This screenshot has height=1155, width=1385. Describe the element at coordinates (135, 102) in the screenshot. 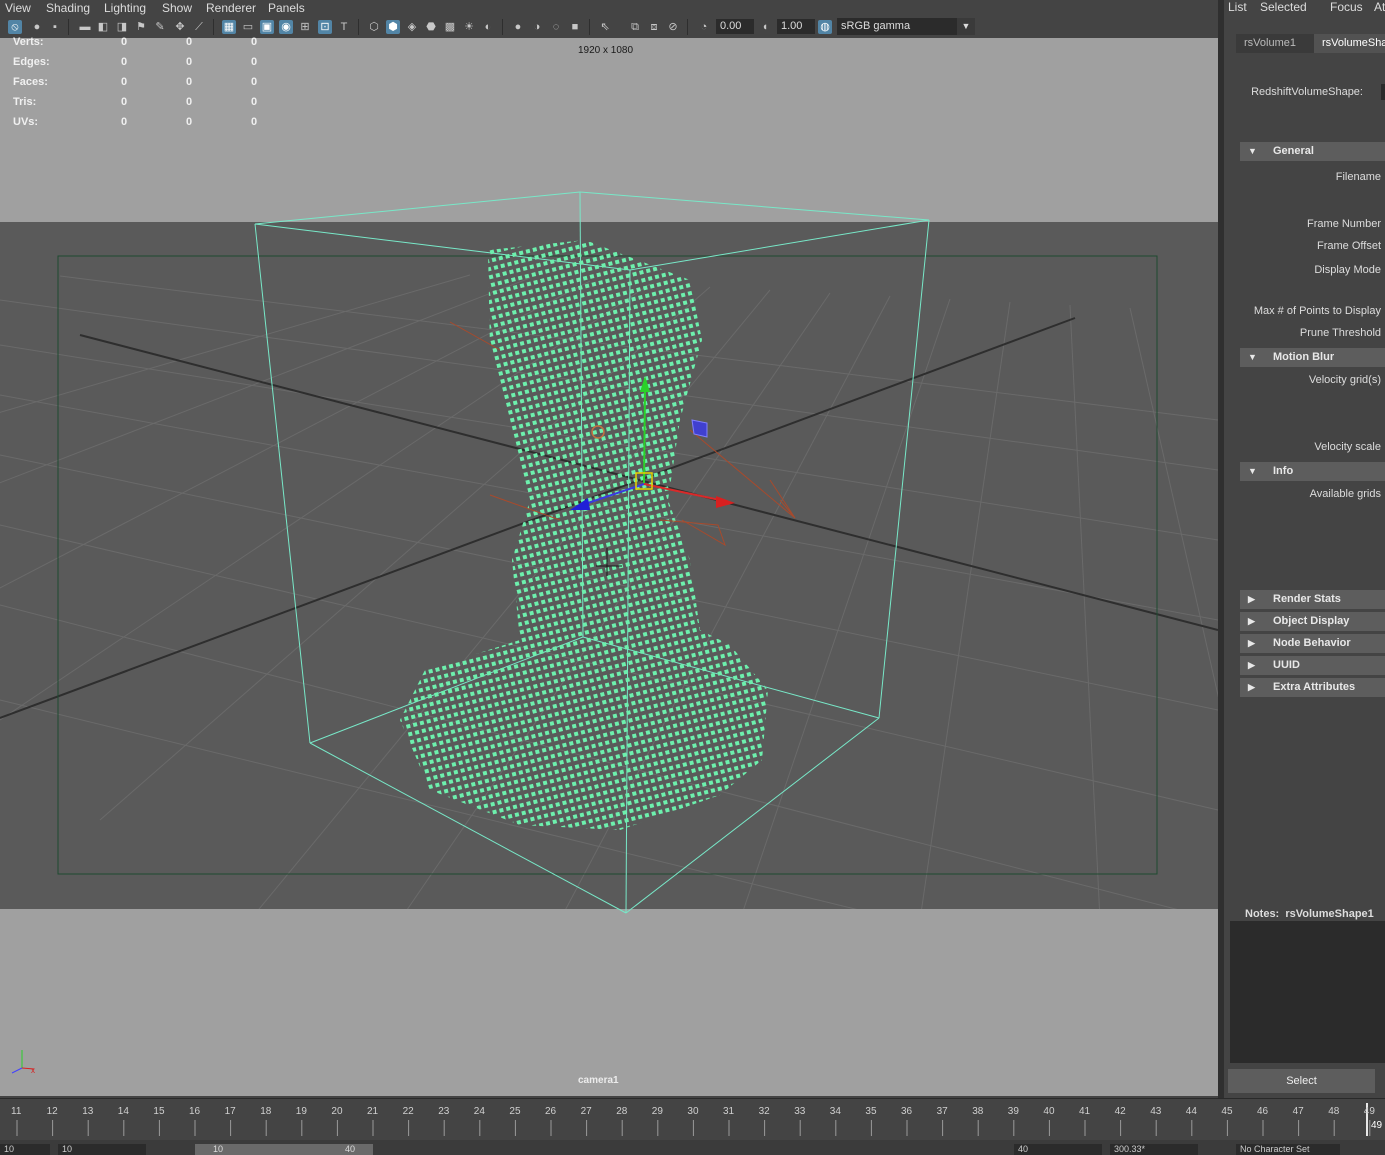

I see `hud-tris-row: Tris: 0 0 0` at that location.